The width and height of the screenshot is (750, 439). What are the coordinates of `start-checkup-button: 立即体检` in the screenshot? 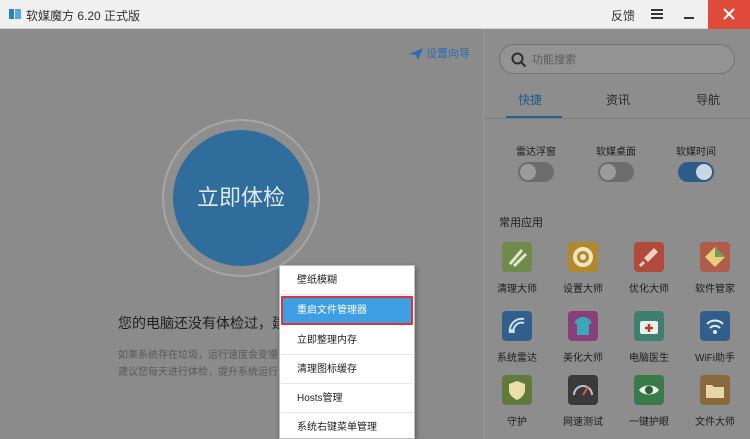 It's located at (241, 198).